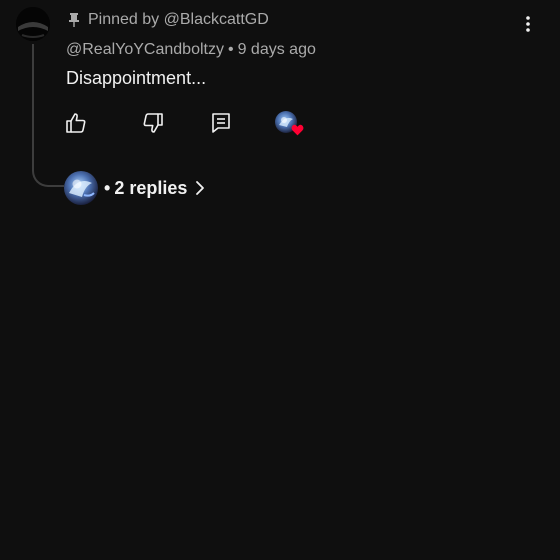 The image size is (560, 560). I want to click on pinned-label: Pinned by @BlackcattGD, so click(178, 19).